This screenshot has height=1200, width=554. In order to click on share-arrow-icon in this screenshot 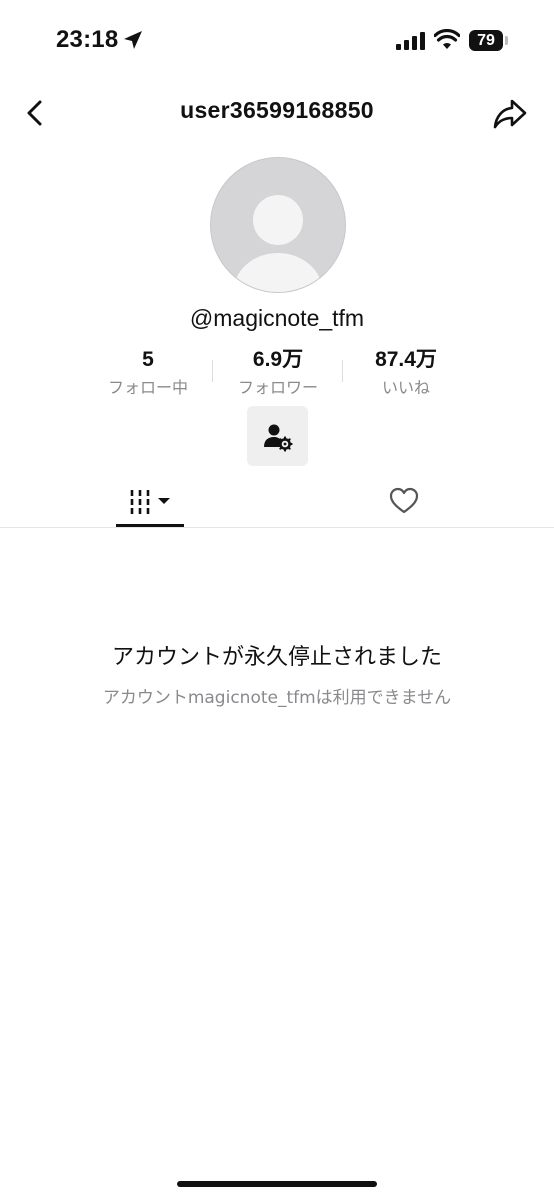, I will do `click(510, 114)`.